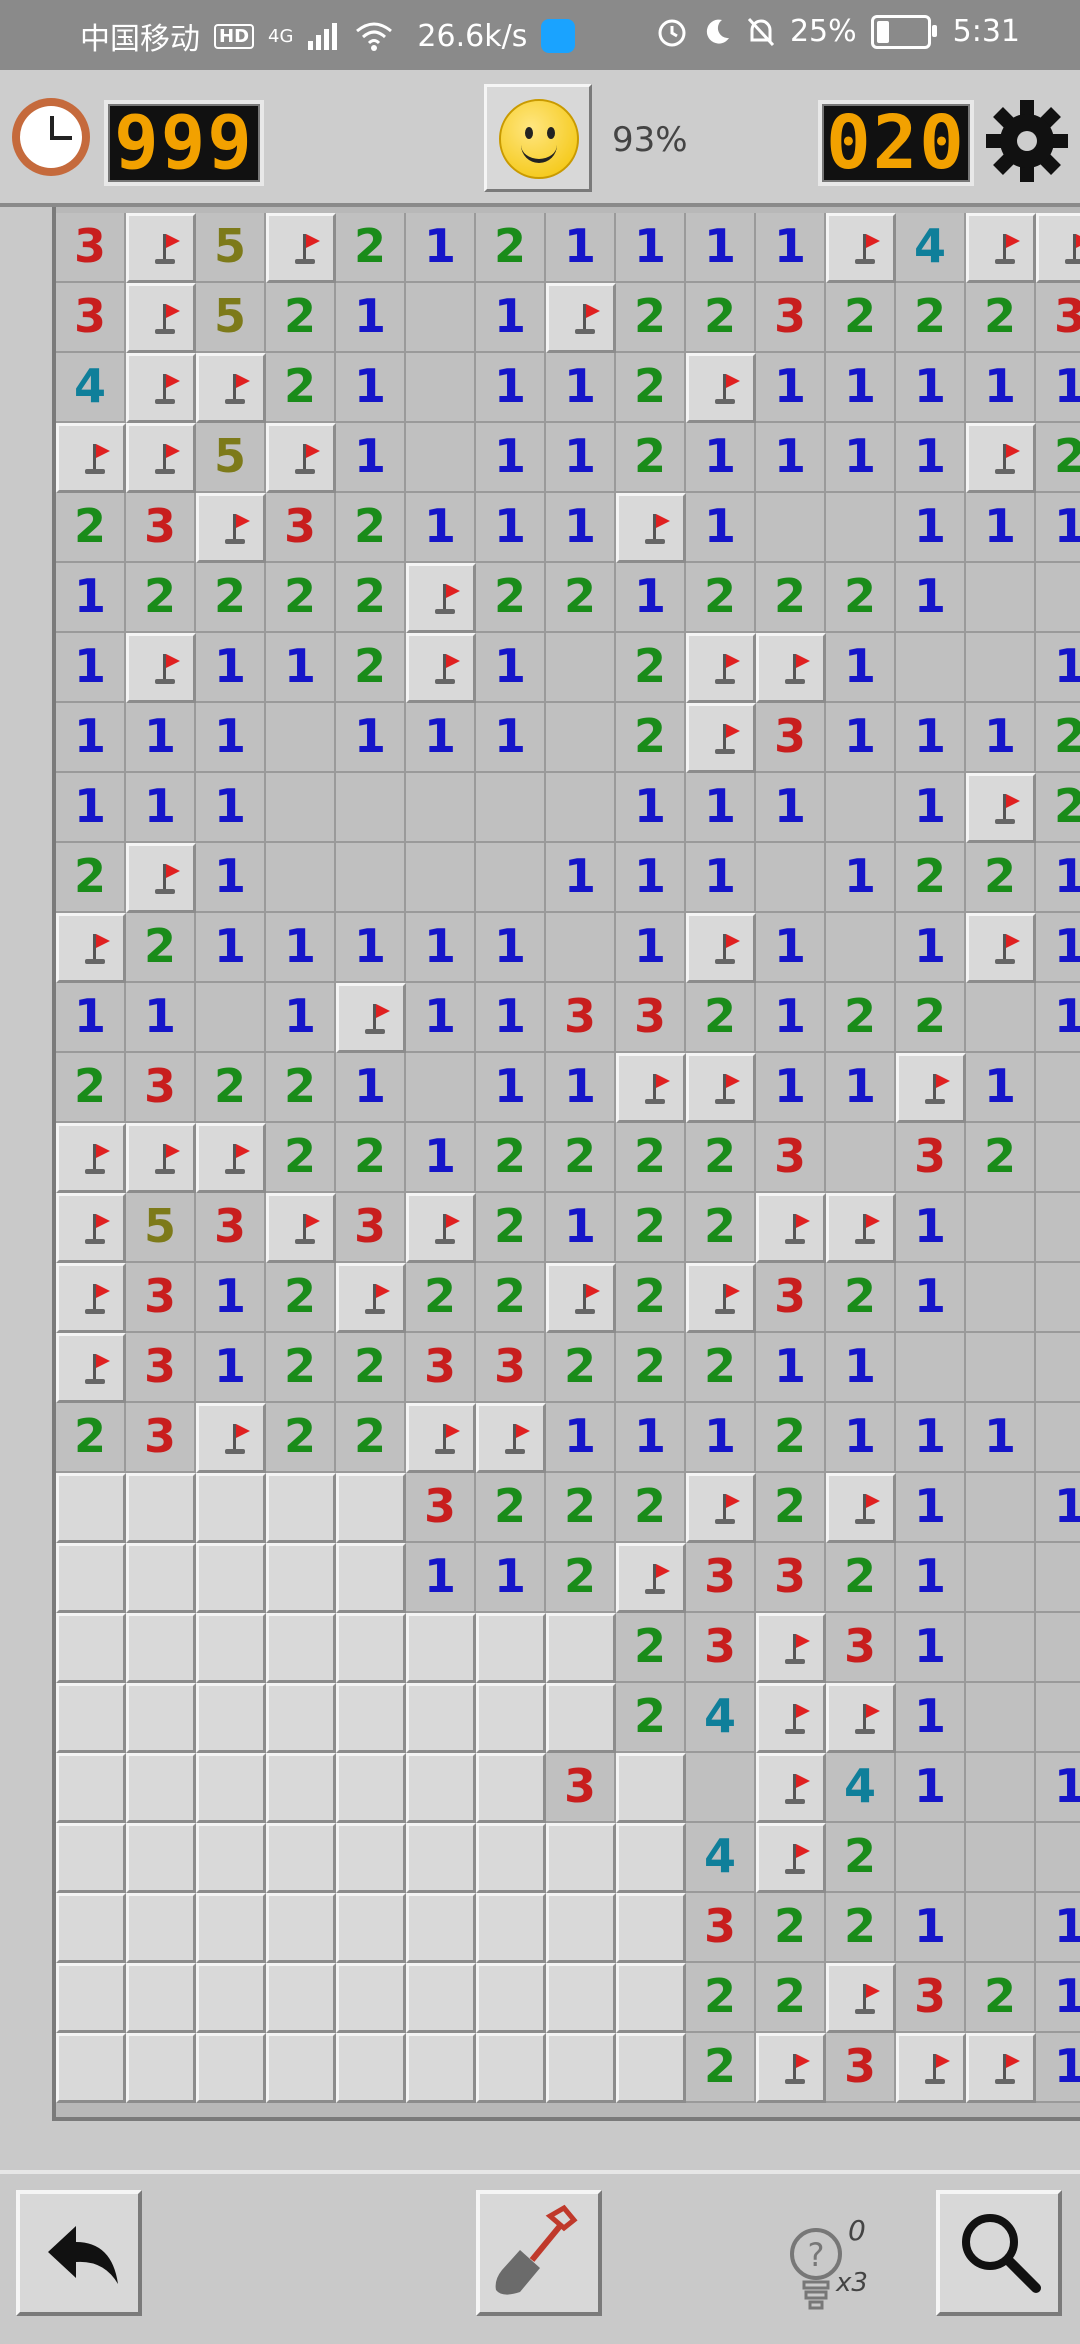 The height and width of the screenshot is (2344, 1080). I want to click on dig-shovel-button, so click(539, 2253).